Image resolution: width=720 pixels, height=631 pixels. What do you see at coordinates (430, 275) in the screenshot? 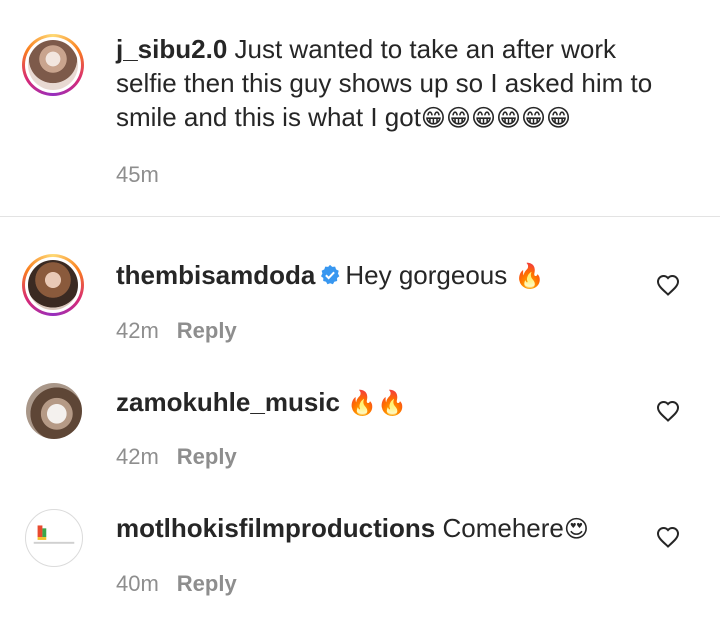
I see `comment-body: Hey gorgeous` at bounding box center [430, 275].